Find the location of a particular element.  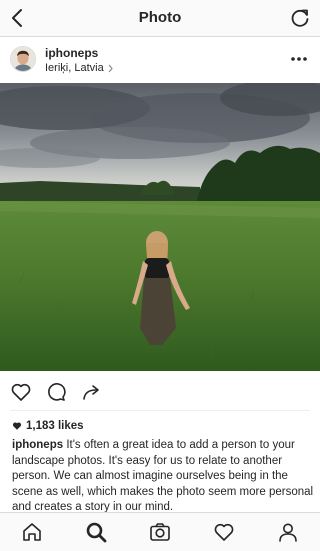

chevron-right-icon is located at coordinates (110, 68).